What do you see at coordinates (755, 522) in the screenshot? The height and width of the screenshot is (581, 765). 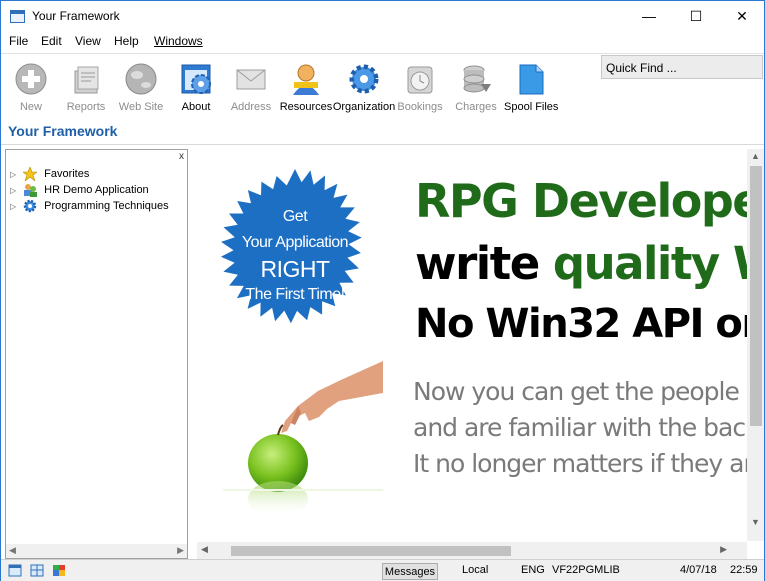 I see `scroll-down-icon: ▼` at bounding box center [755, 522].